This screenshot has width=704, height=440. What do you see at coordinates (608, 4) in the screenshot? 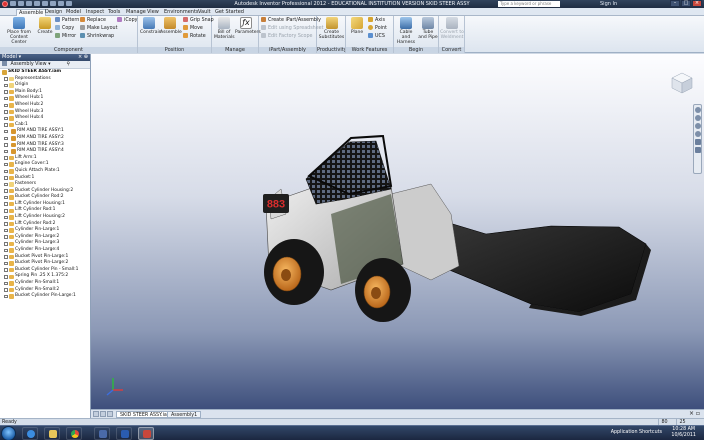
I see `sign-in-link: Sign In` at bounding box center [608, 4].